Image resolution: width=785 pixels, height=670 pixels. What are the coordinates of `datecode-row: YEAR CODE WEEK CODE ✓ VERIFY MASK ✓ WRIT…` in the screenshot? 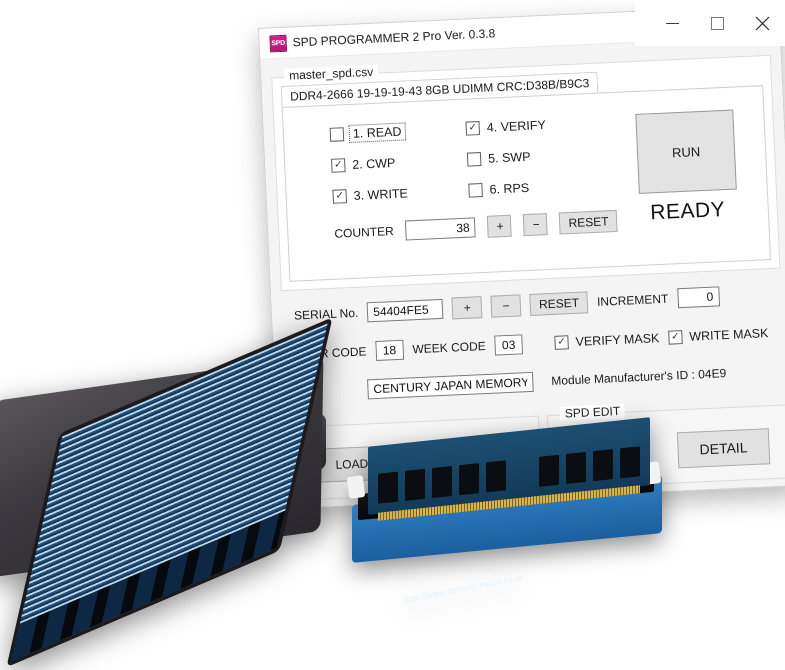 It's located at (531, 343).